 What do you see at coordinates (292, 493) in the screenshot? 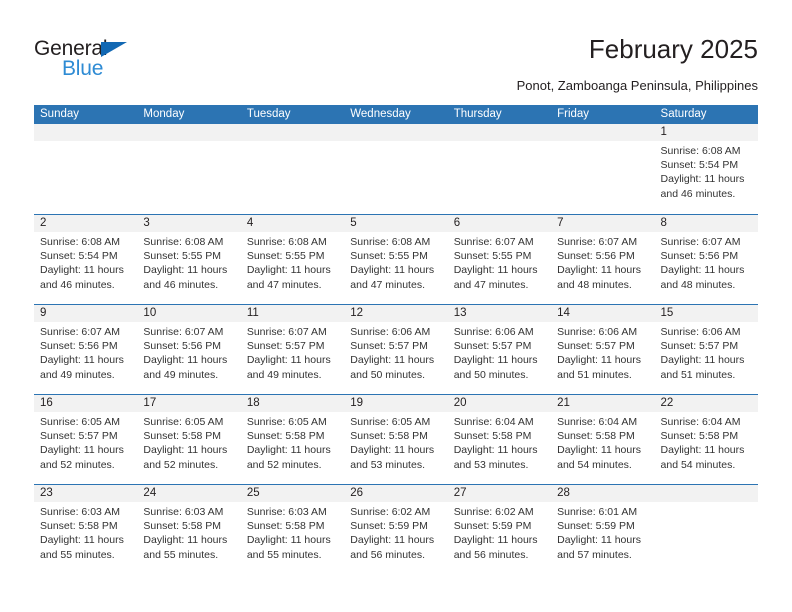
I see `day-number: 25` at bounding box center [292, 493].